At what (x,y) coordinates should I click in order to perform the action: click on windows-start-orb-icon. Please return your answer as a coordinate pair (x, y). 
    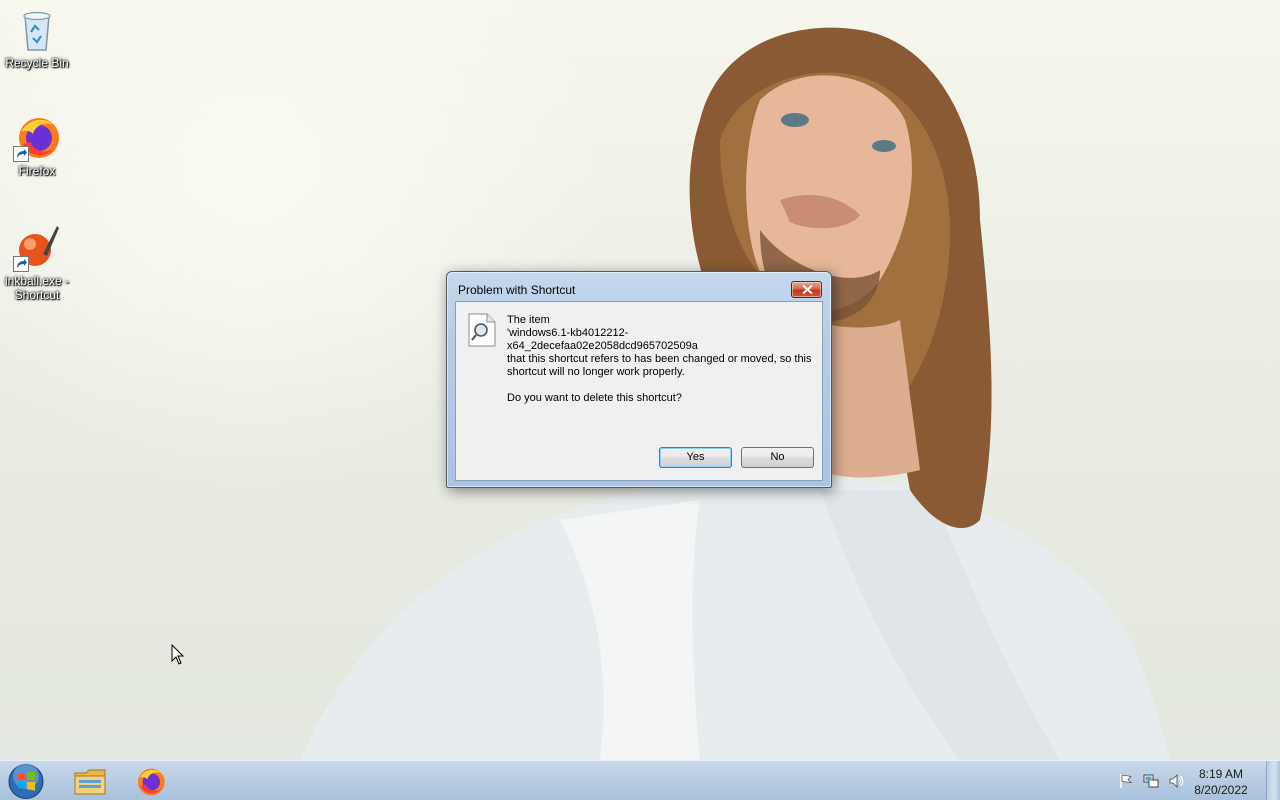
    Looking at the image, I should click on (26, 781).